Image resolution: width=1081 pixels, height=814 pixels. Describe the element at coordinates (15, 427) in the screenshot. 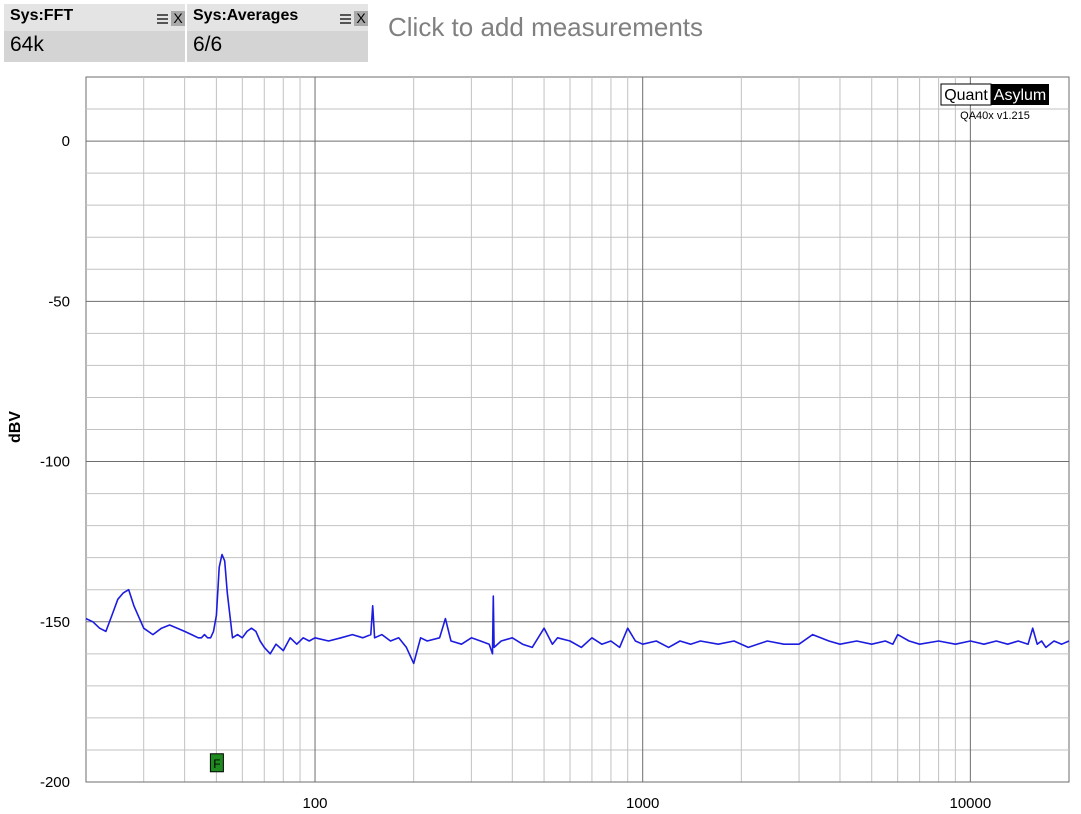

I see `y-axis-title: dBV` at that location.